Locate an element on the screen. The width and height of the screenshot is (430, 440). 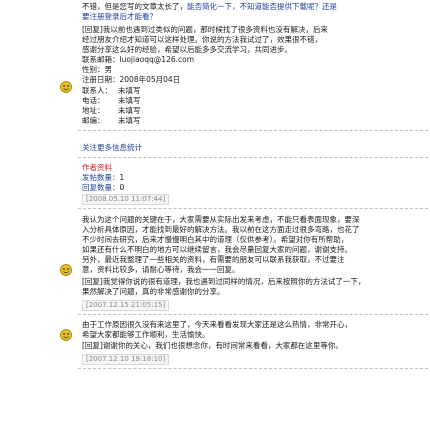
post1-body-line: 经过朋友介绍才知道可以这样处理。你说的方法我试过了，效果很不错， is located at coordinates (202, 39).